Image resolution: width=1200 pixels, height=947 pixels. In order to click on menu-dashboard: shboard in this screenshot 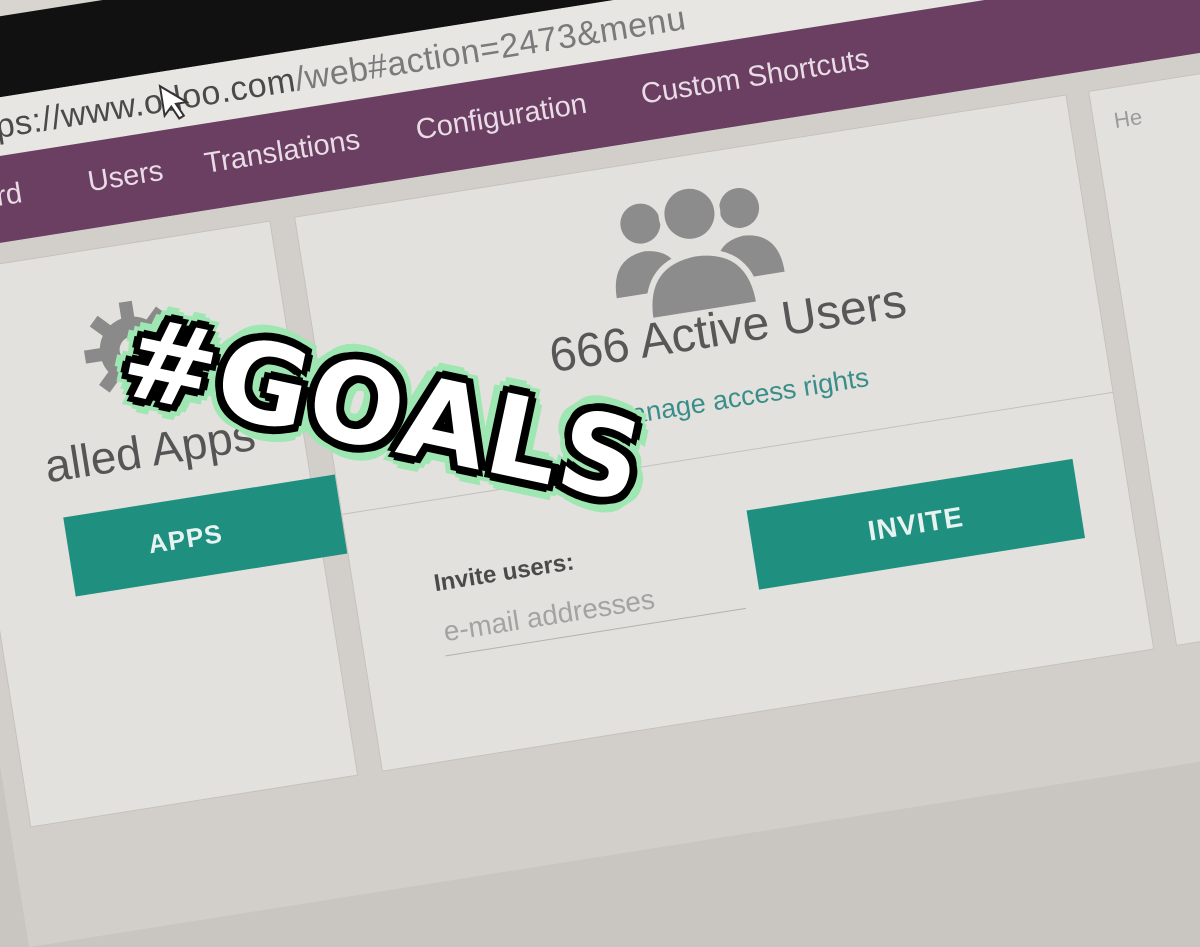, I will do `click(12, 201)`.